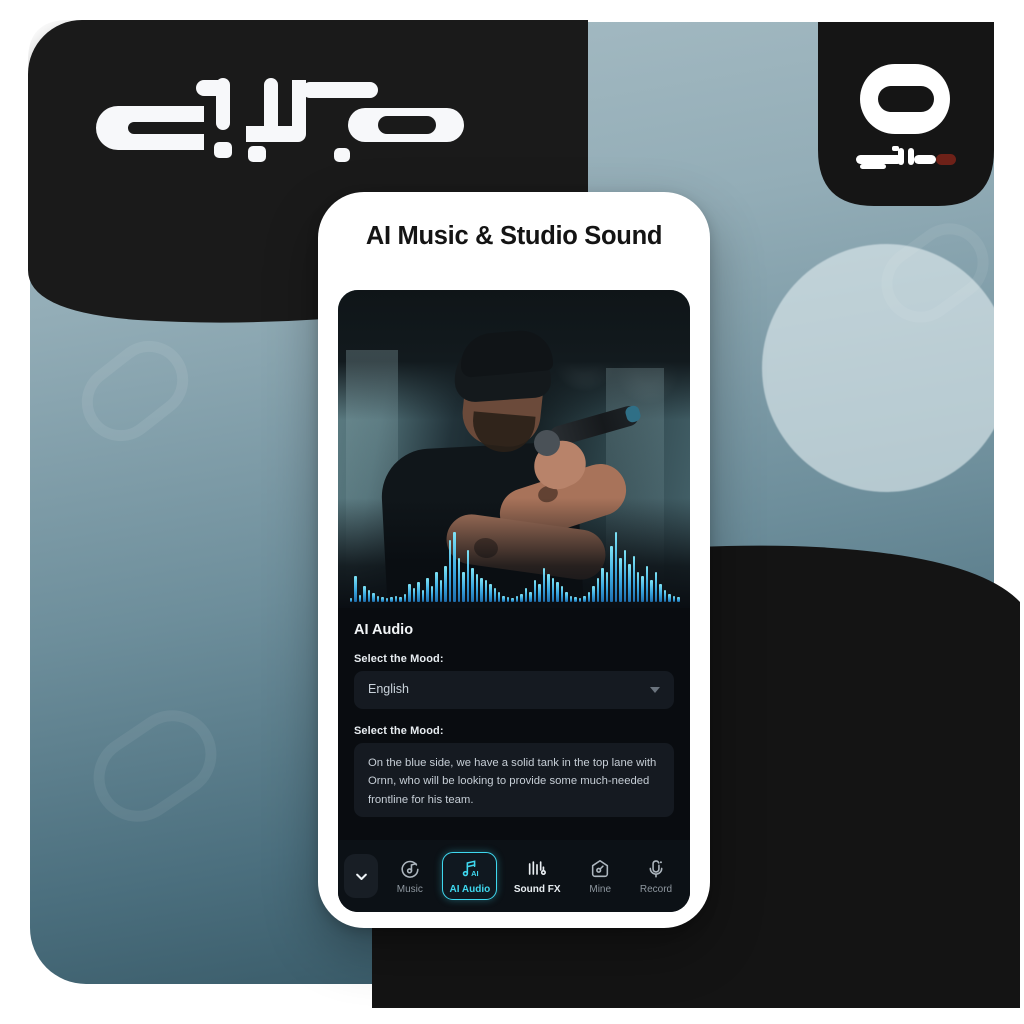  What do you see at coordinates (600, 889) in the screenshot?
I see `nav-item-mine-label: Mine` at bounding box center [600, 889].